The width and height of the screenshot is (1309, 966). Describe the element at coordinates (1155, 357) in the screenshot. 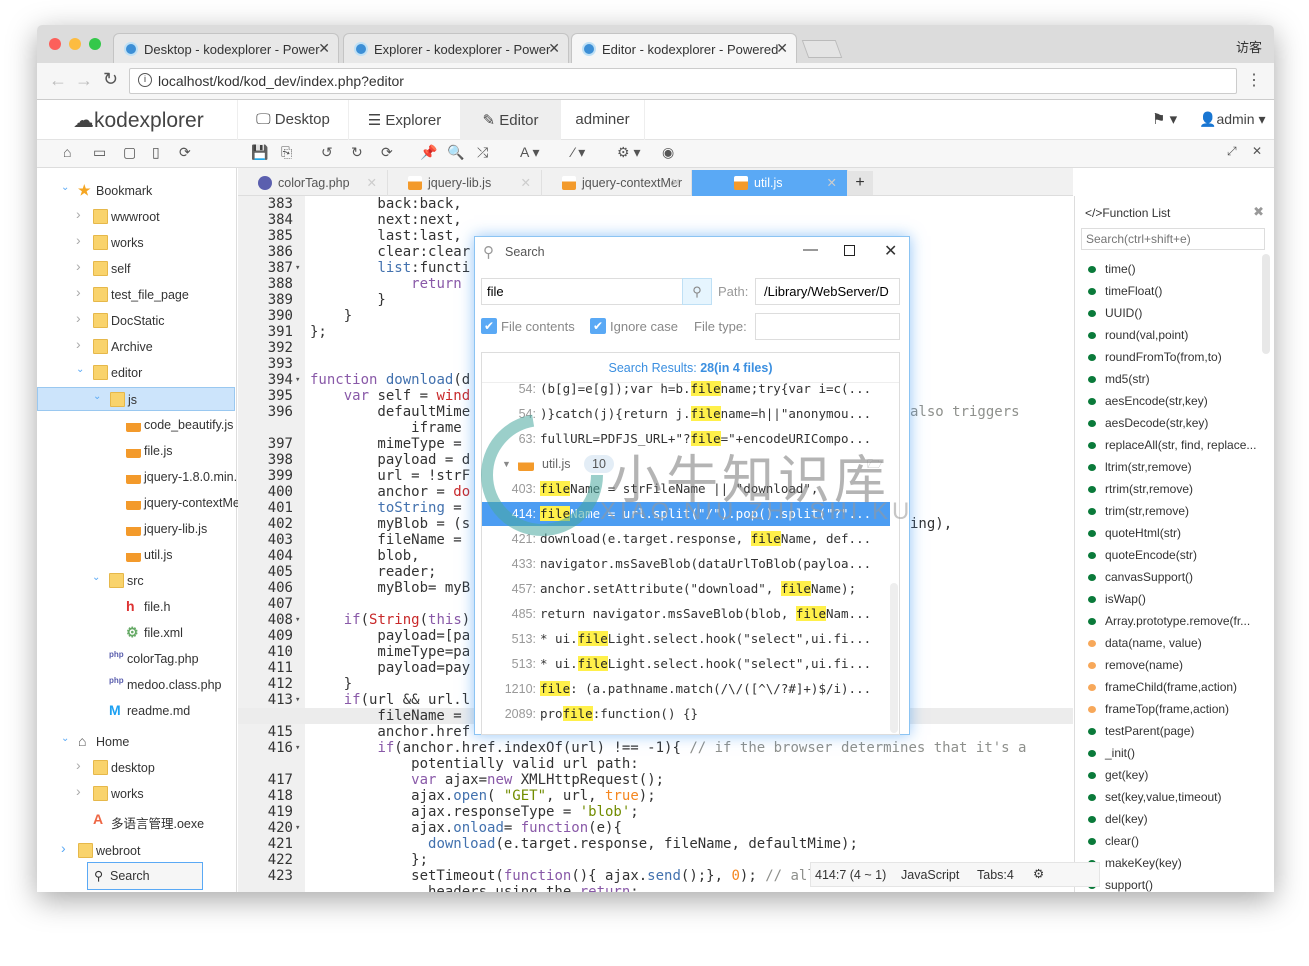

I see `function-item: roundFromTo(from,to)` at that location.